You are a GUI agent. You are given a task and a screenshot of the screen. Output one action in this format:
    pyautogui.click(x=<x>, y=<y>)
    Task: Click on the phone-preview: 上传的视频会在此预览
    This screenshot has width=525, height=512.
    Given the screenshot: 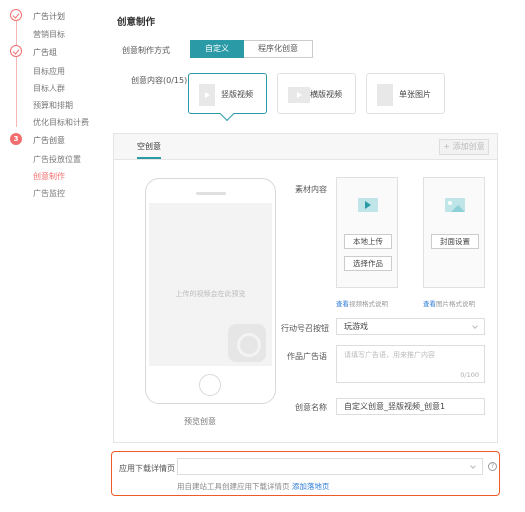 What is the action you would take?
    pyautogui.click(x=210, y=291)
    